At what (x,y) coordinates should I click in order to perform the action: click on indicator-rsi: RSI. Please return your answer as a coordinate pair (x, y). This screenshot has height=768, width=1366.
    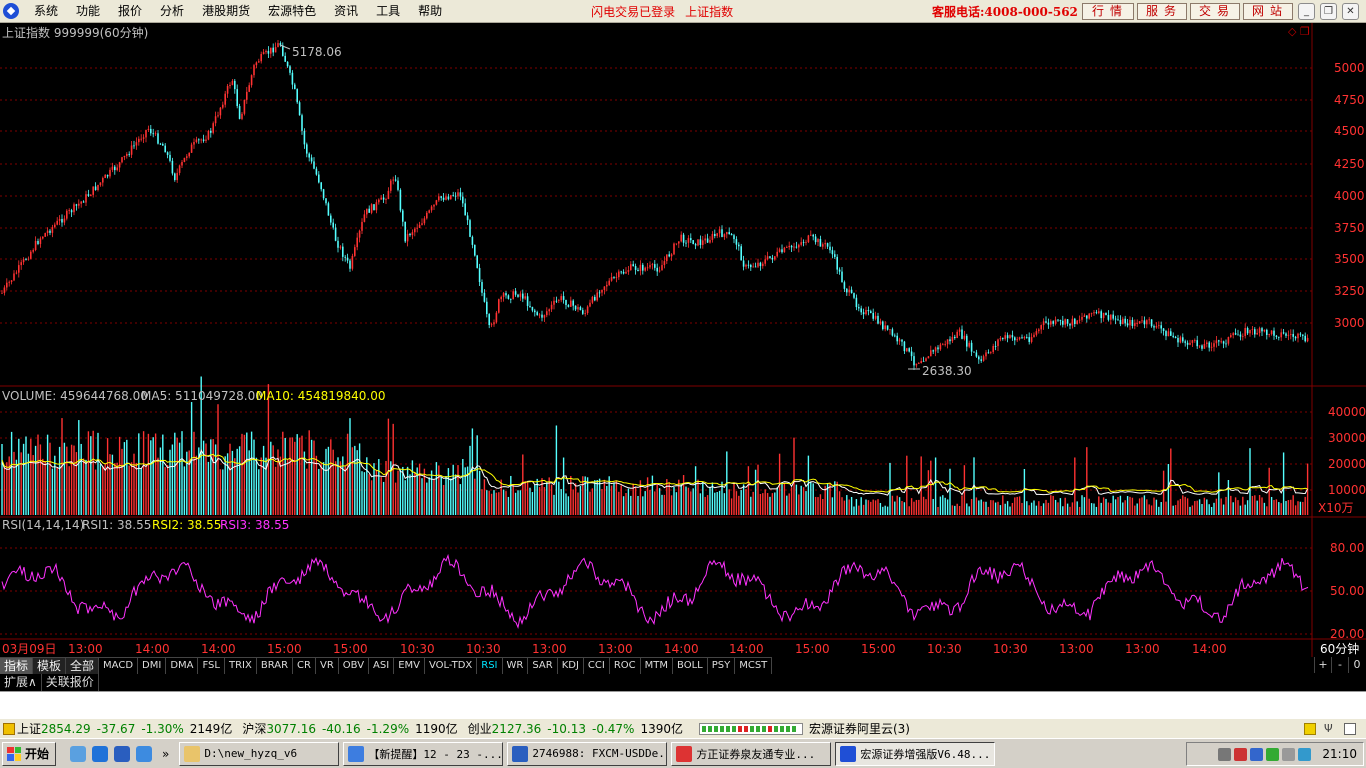
    Looking at the image, I should click on (490, 665).